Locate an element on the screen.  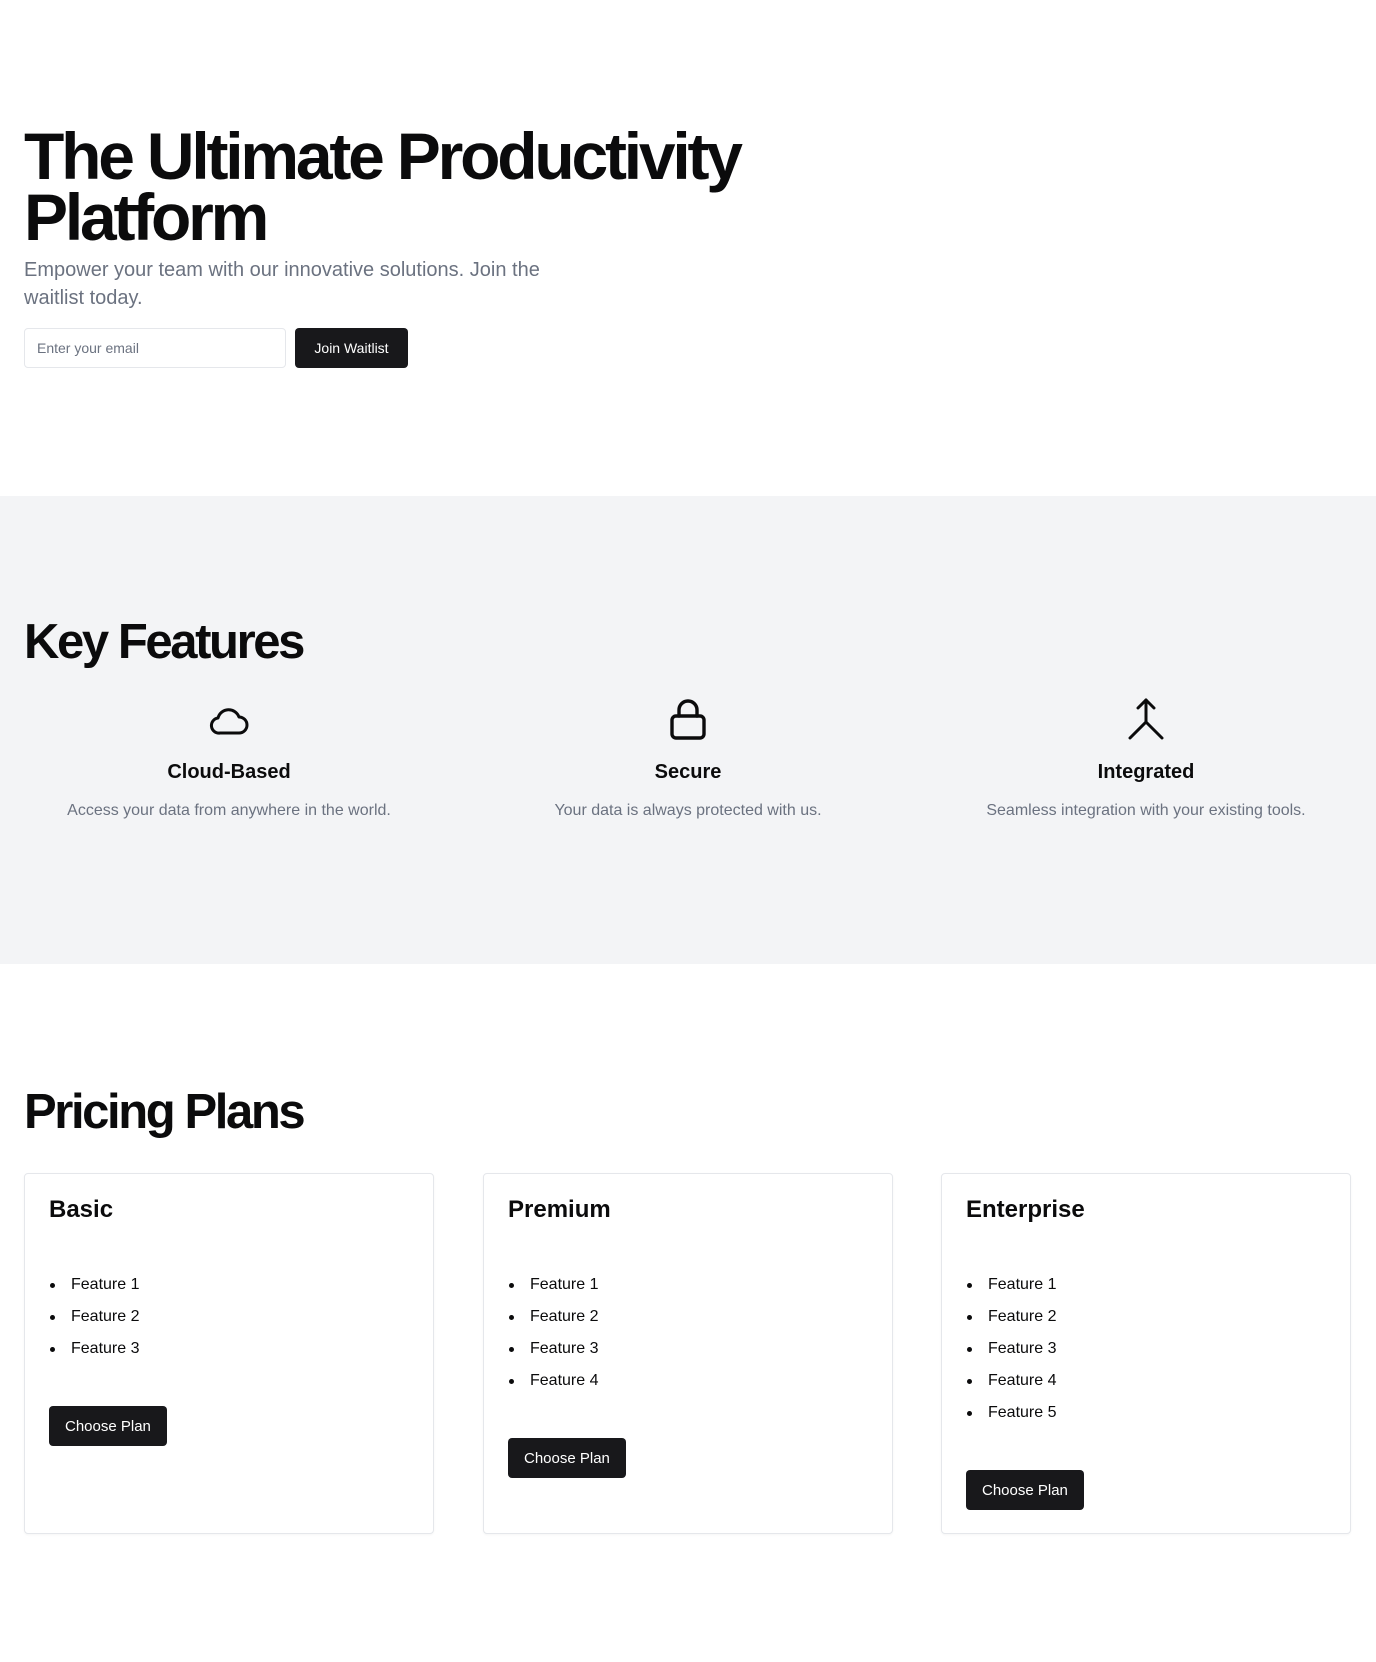
lock-icon is located at coordinates (688, 720).